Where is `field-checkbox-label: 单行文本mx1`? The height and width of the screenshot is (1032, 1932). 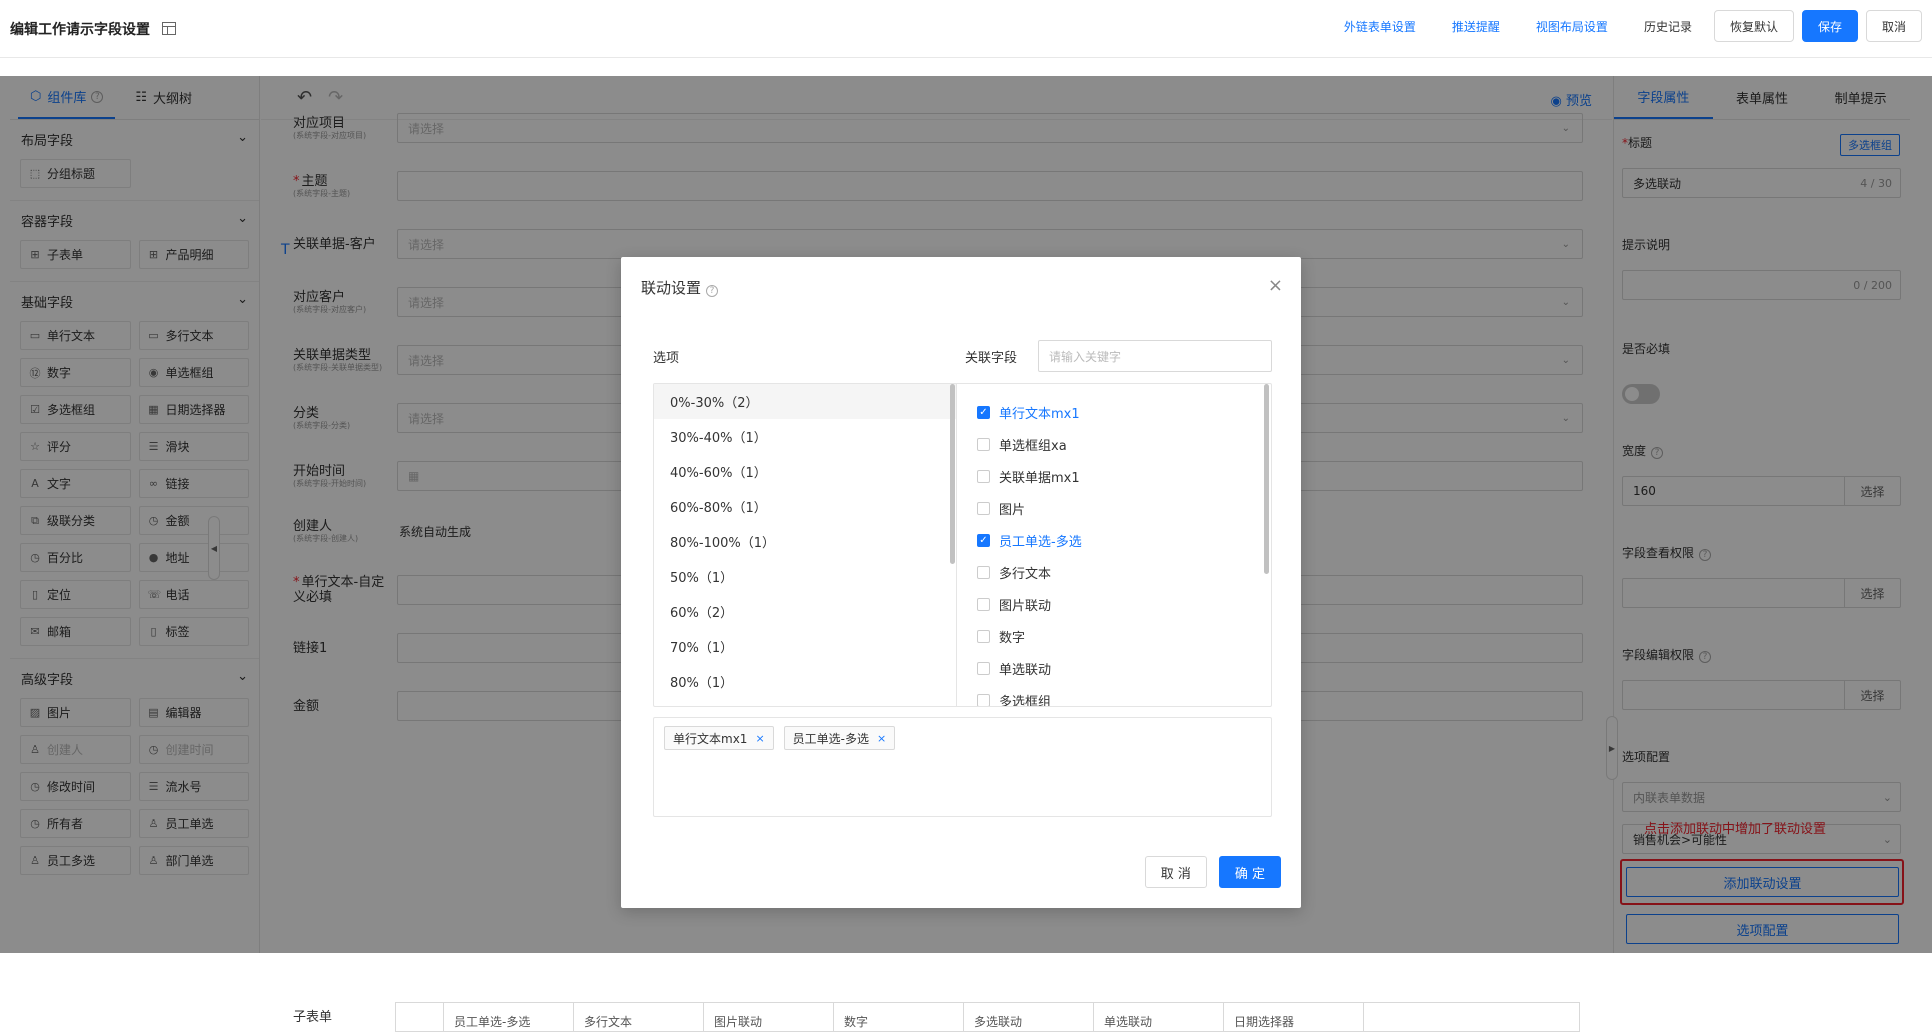
field-checkbox-label: 单行文本mx1 is located at coordinates (1039, 414).